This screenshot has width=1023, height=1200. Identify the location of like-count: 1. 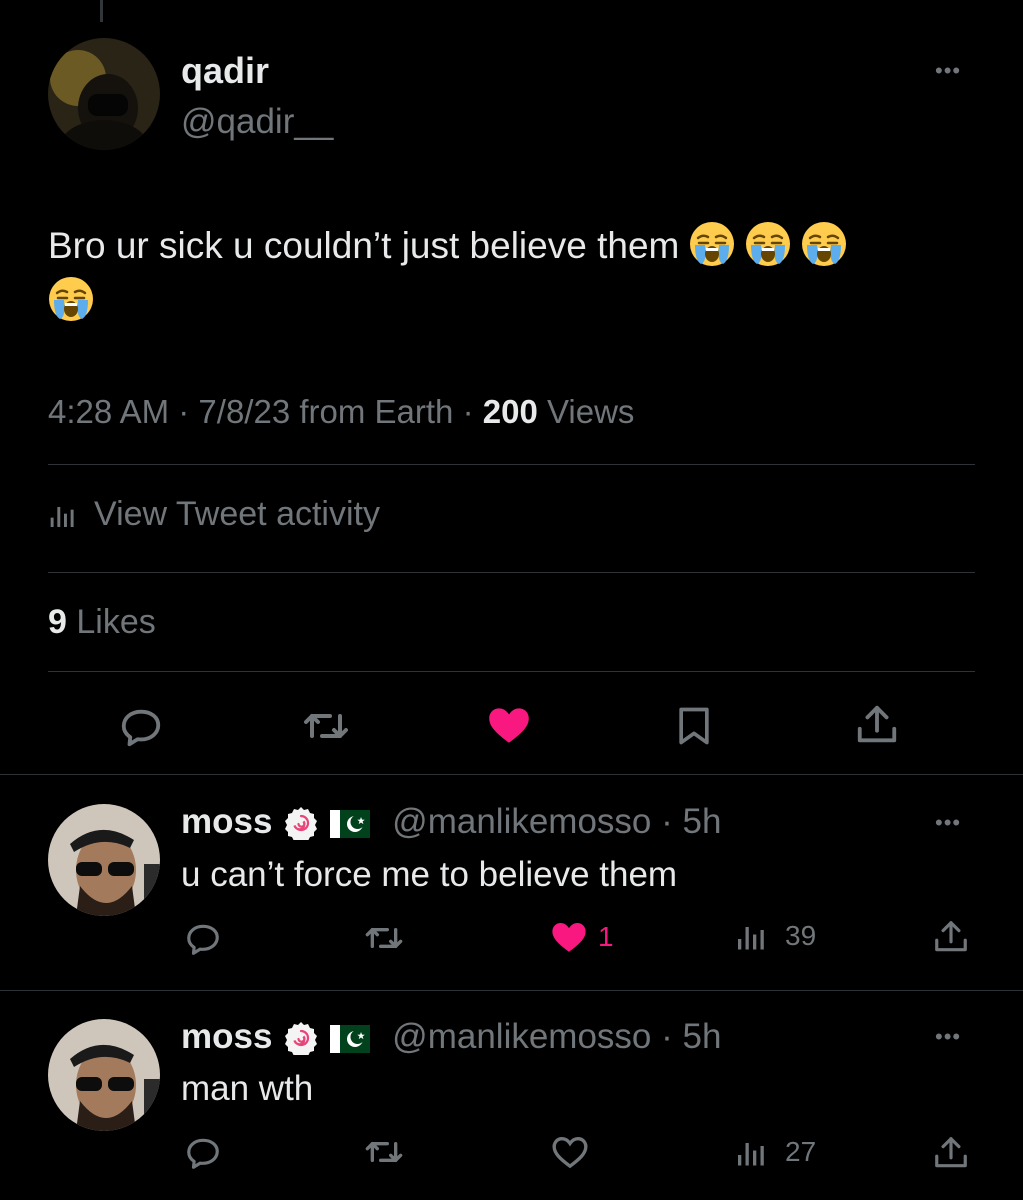
(606, 936).